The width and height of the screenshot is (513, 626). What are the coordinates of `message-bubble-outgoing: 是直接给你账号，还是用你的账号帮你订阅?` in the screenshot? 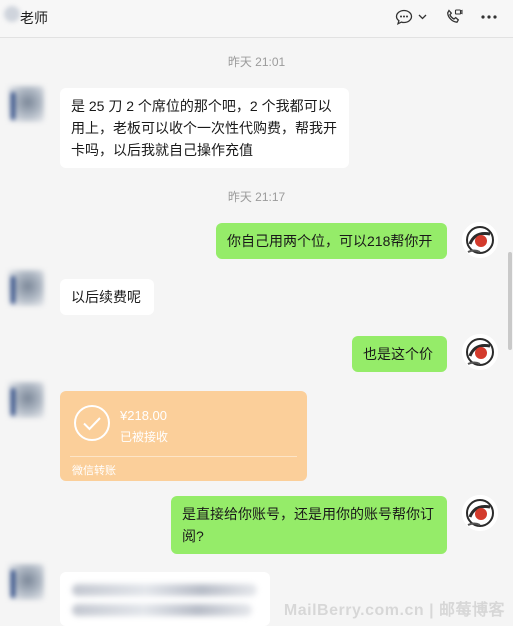 It's located at (309, 525).